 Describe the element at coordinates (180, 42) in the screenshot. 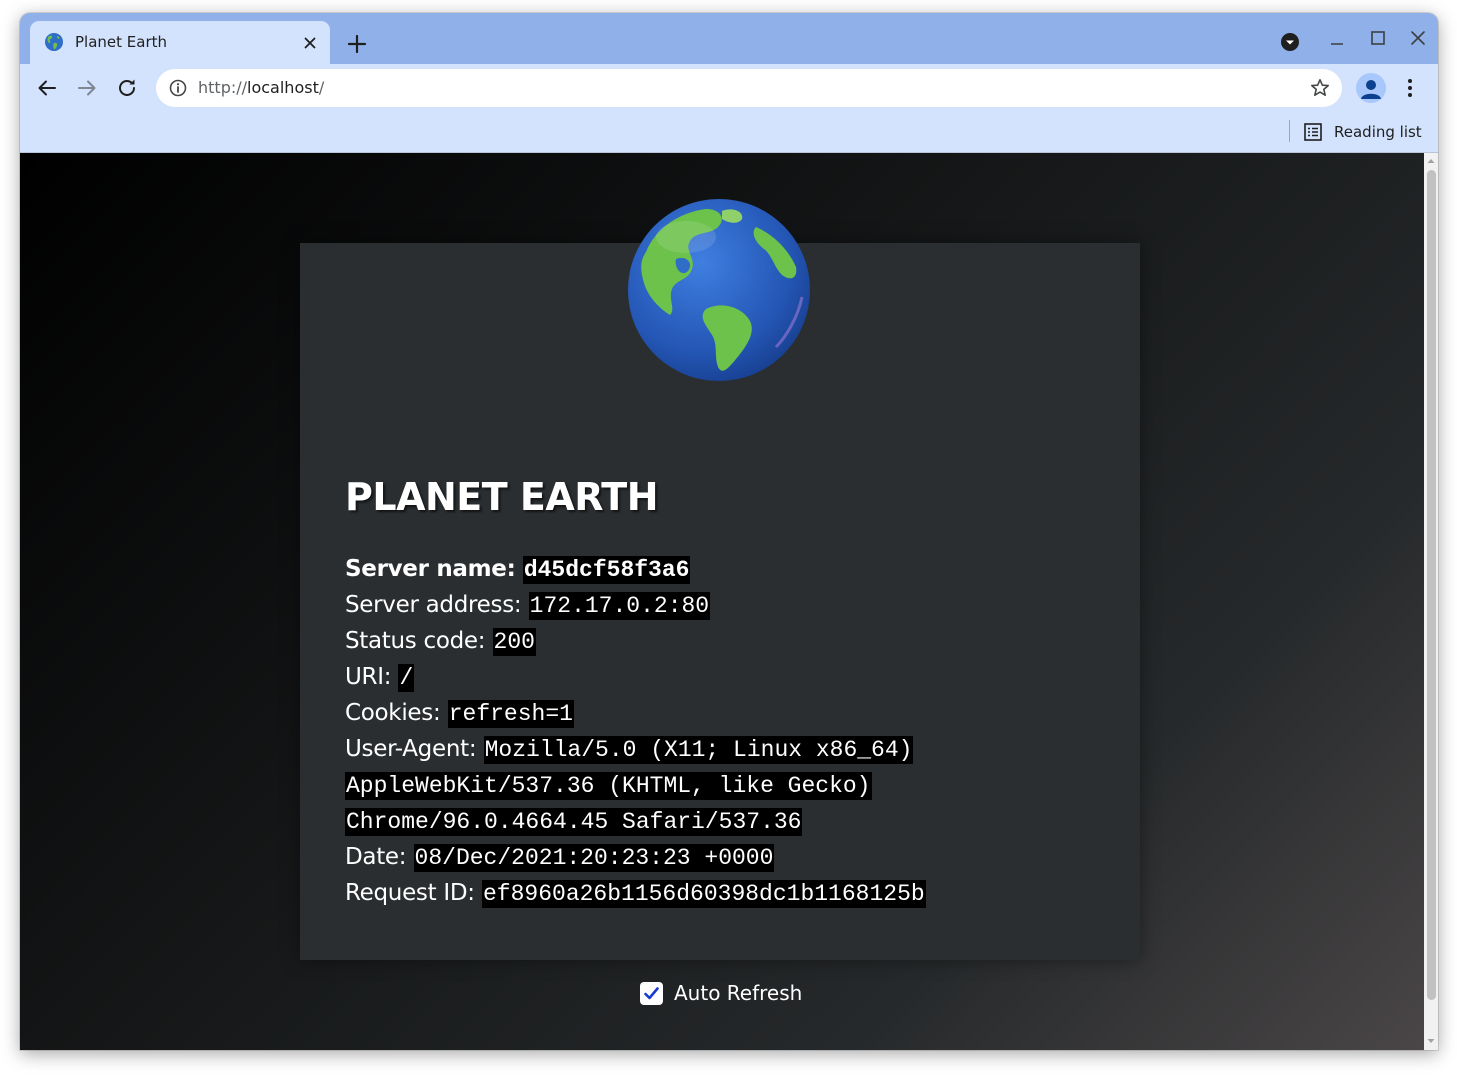

I see `tab-planet-earth: Planet Earth` at that location.